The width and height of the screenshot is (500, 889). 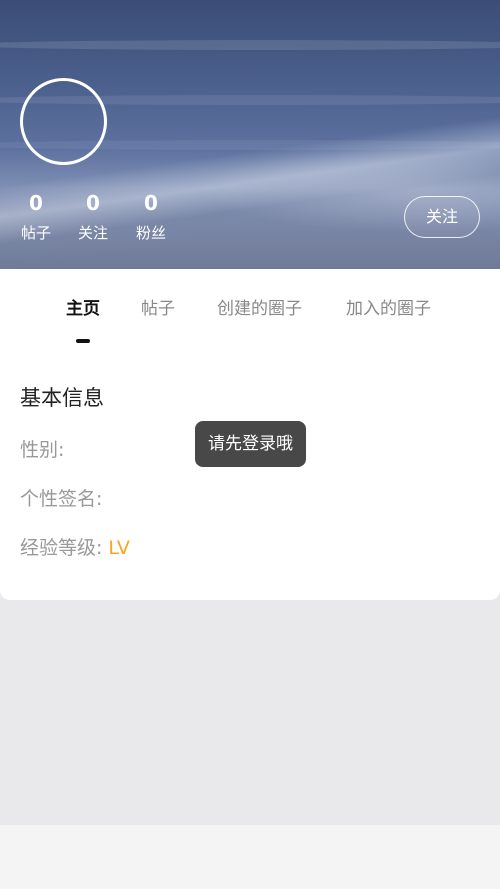 What do you see at coordinates (83, 341) in the screenshot?
I see `active-tab-indicator` at bounding box center [83, 341].